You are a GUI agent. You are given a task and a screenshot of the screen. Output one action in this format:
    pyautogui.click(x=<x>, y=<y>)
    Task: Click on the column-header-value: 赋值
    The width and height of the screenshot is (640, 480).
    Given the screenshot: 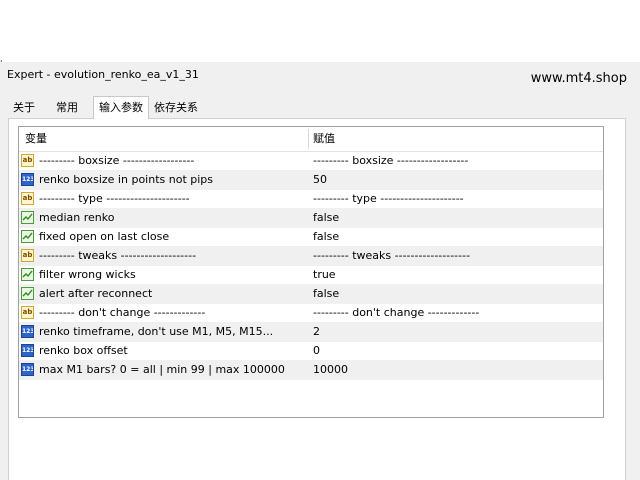 What is the action you would take?
    pyautogui.click(x=324, y=139)
    